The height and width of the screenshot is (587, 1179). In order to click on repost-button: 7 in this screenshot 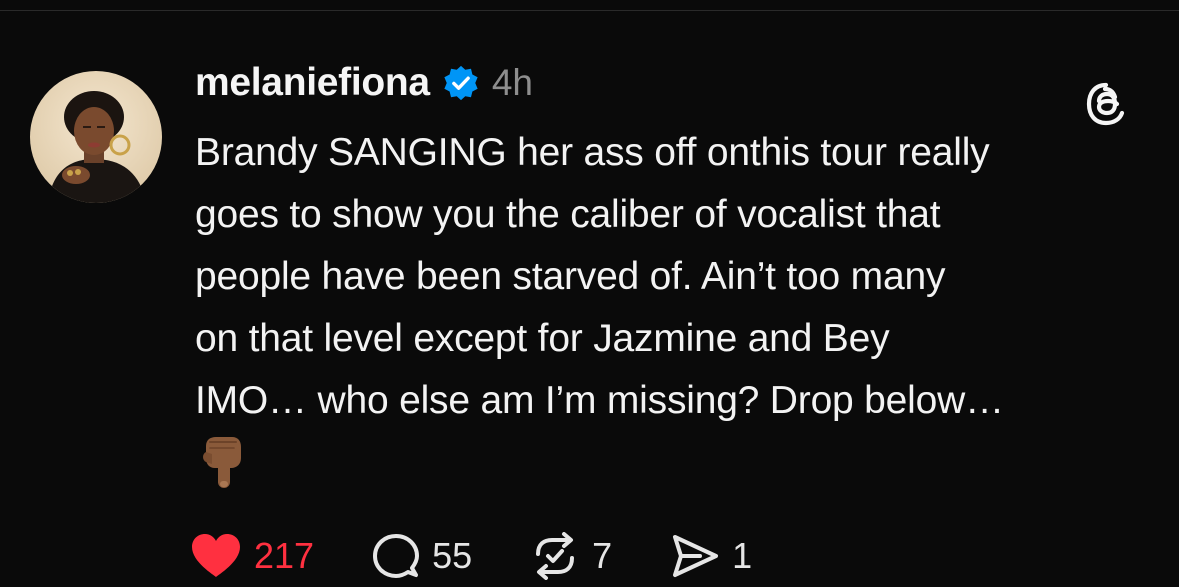, I will do `click(571, 556)`.